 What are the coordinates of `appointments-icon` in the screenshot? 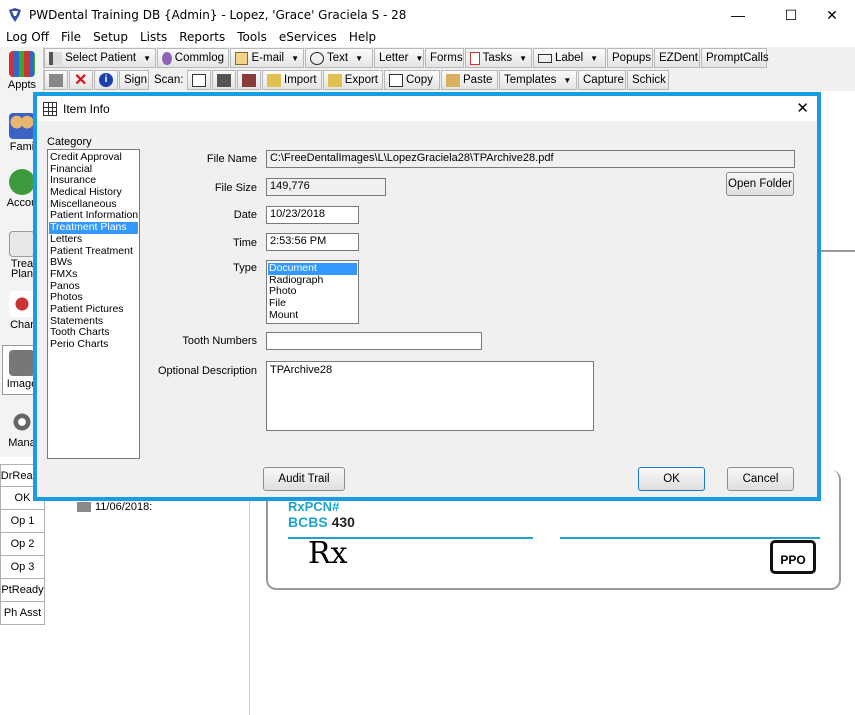 It's located at (22, 64).